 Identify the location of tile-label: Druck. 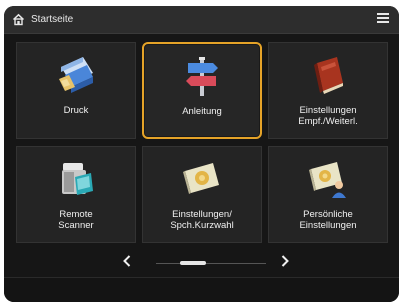
(76, 110).